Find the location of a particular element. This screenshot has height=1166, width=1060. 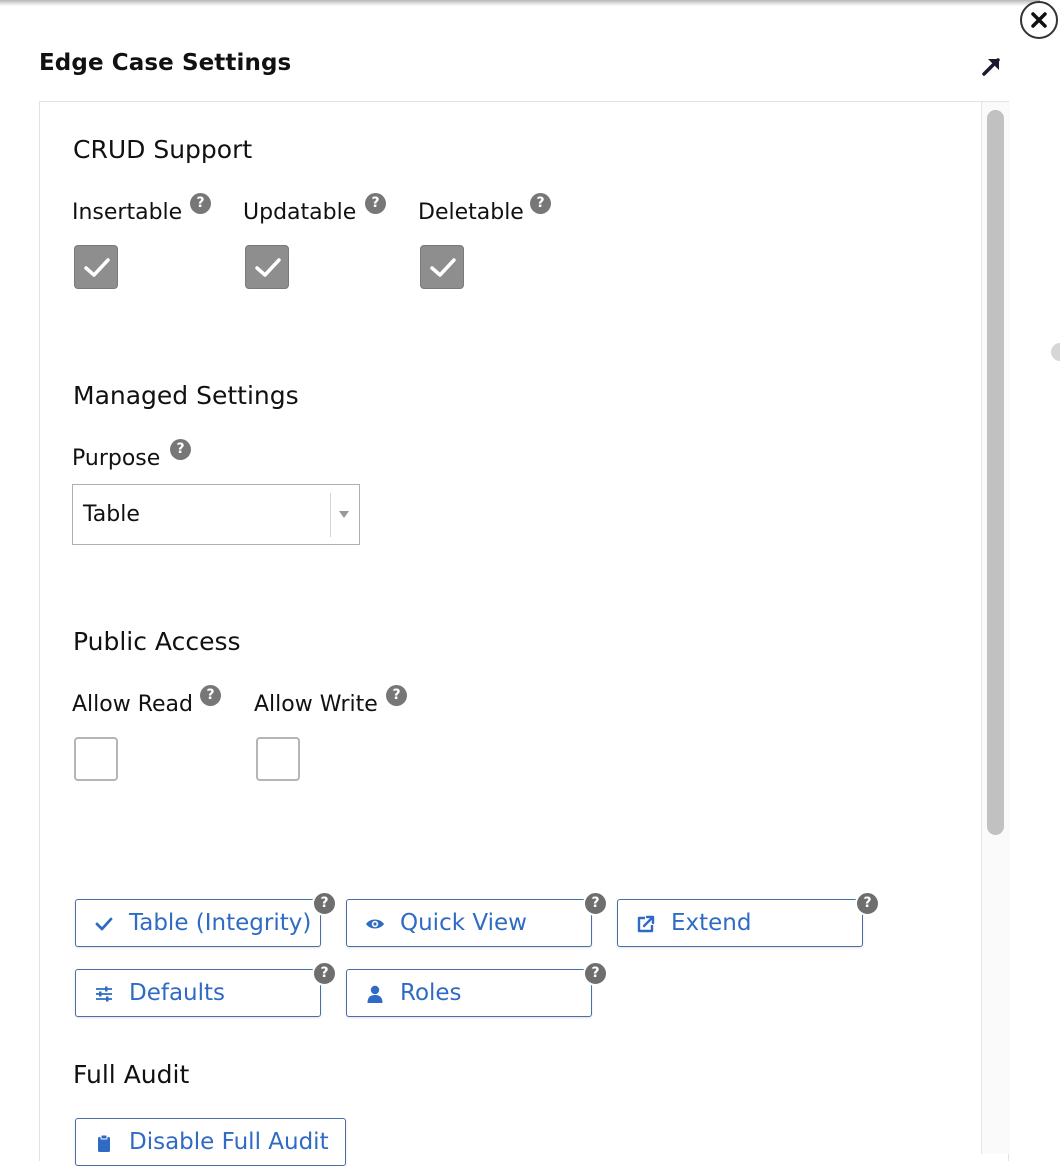

managed-settings-heading: Managed Settings is located at coordinates (186, 395).